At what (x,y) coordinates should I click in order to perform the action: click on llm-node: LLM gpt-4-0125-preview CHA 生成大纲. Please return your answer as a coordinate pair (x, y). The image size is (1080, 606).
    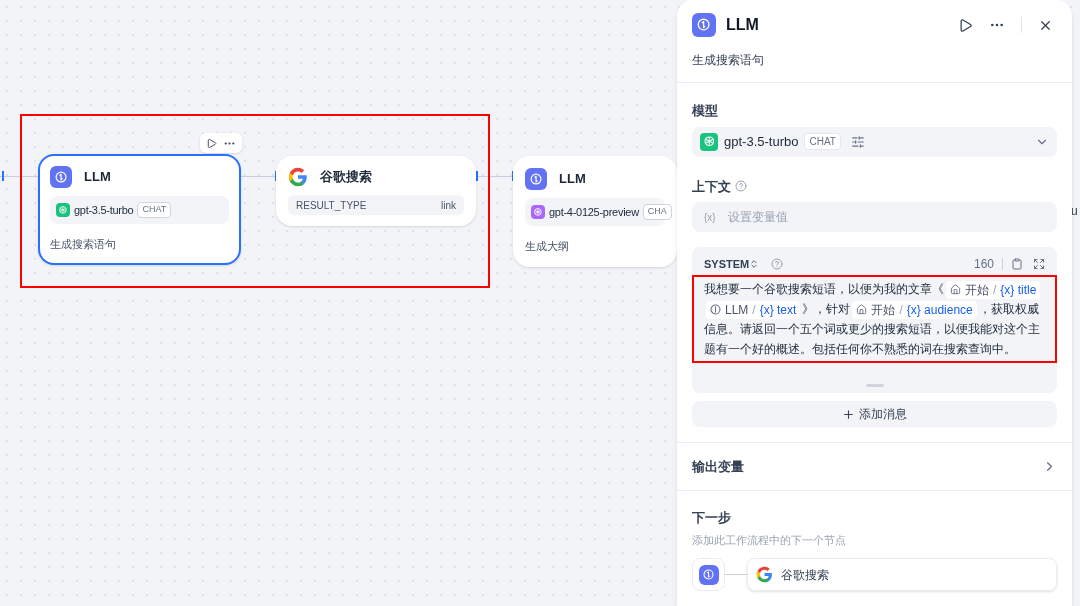
    Looking at the image, I should click on (595, 211).